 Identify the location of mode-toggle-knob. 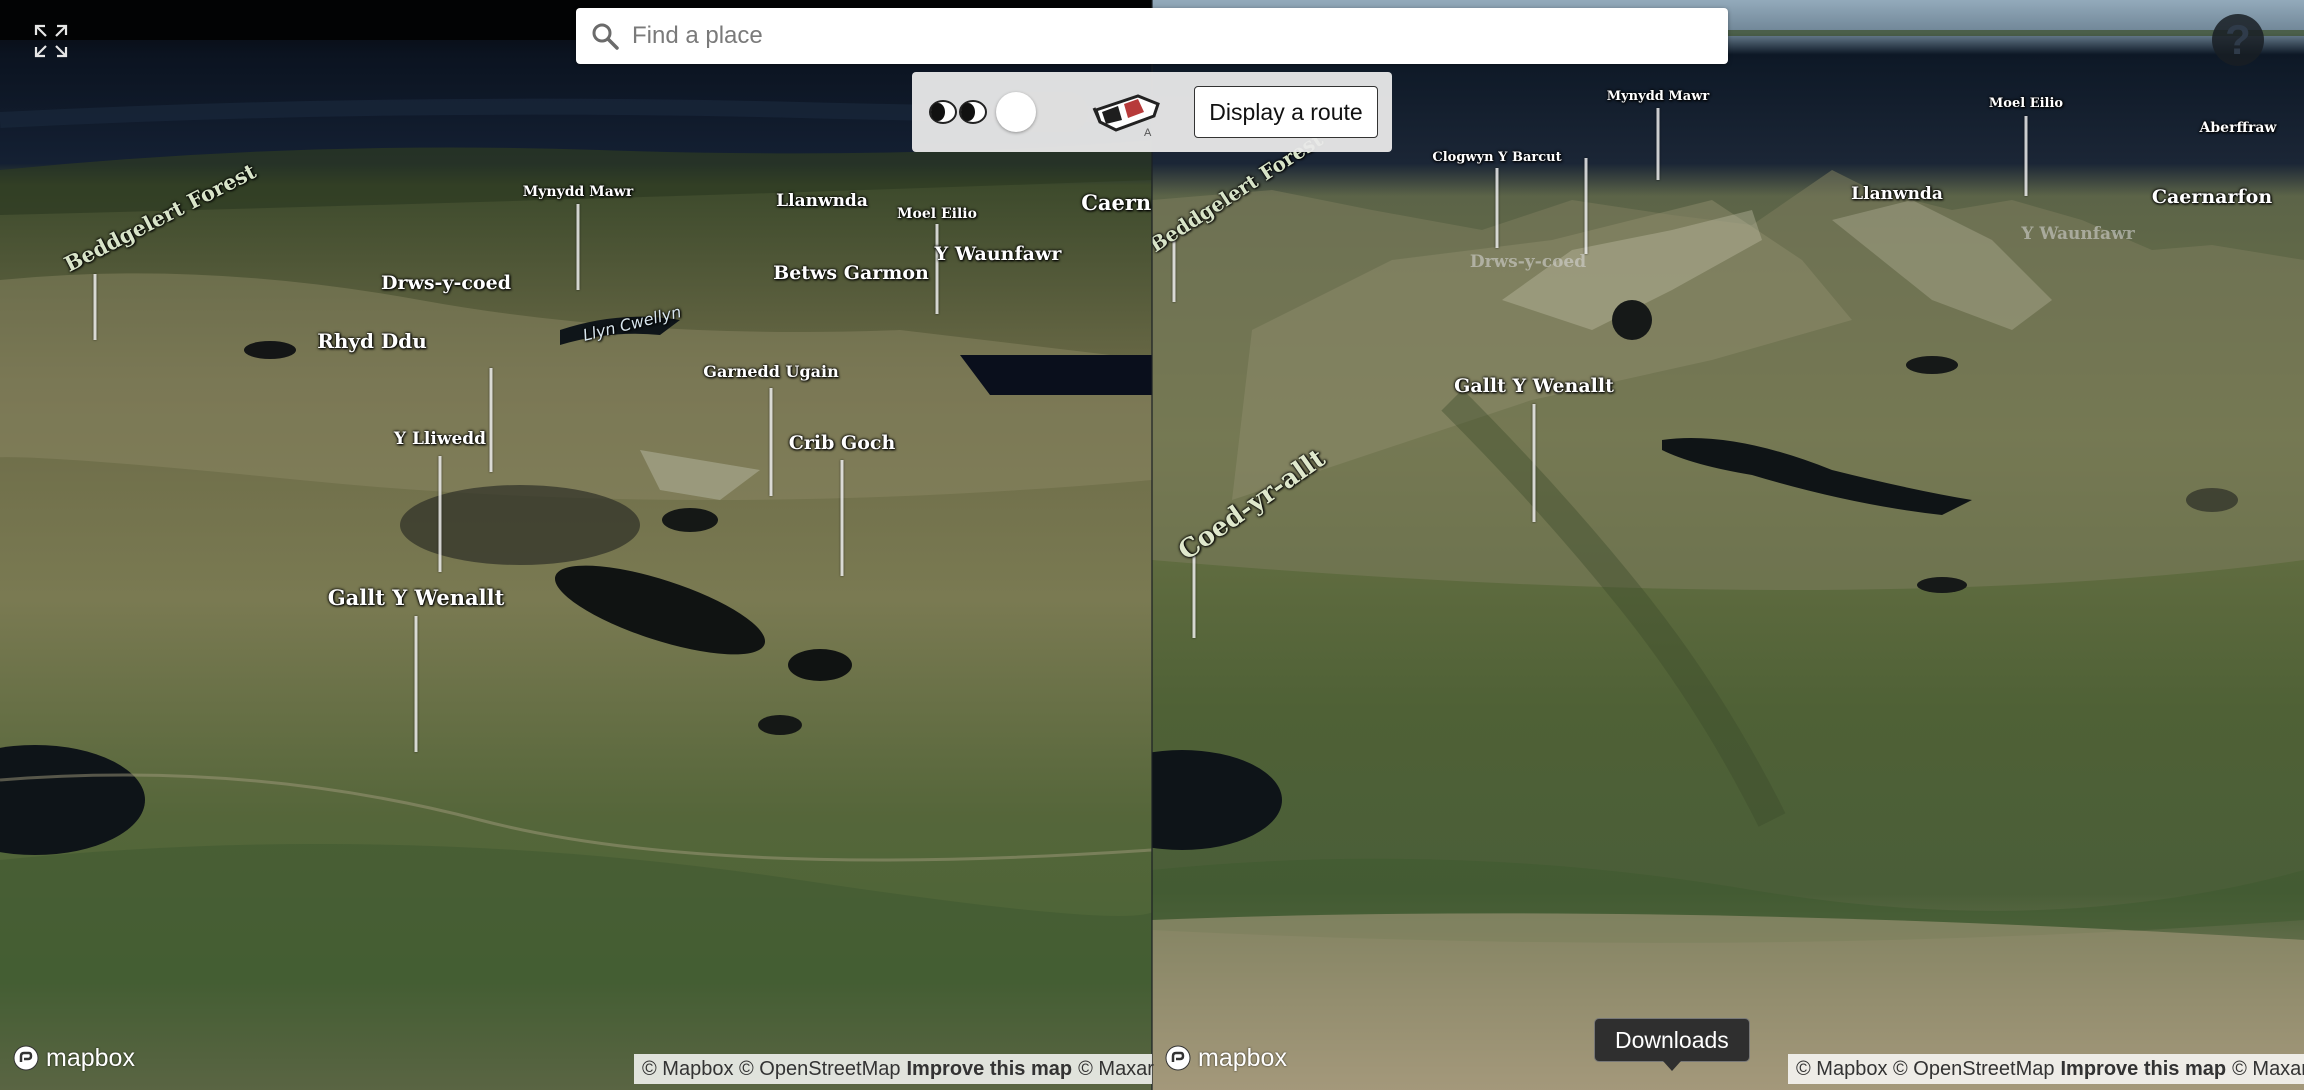
(1016, 112).